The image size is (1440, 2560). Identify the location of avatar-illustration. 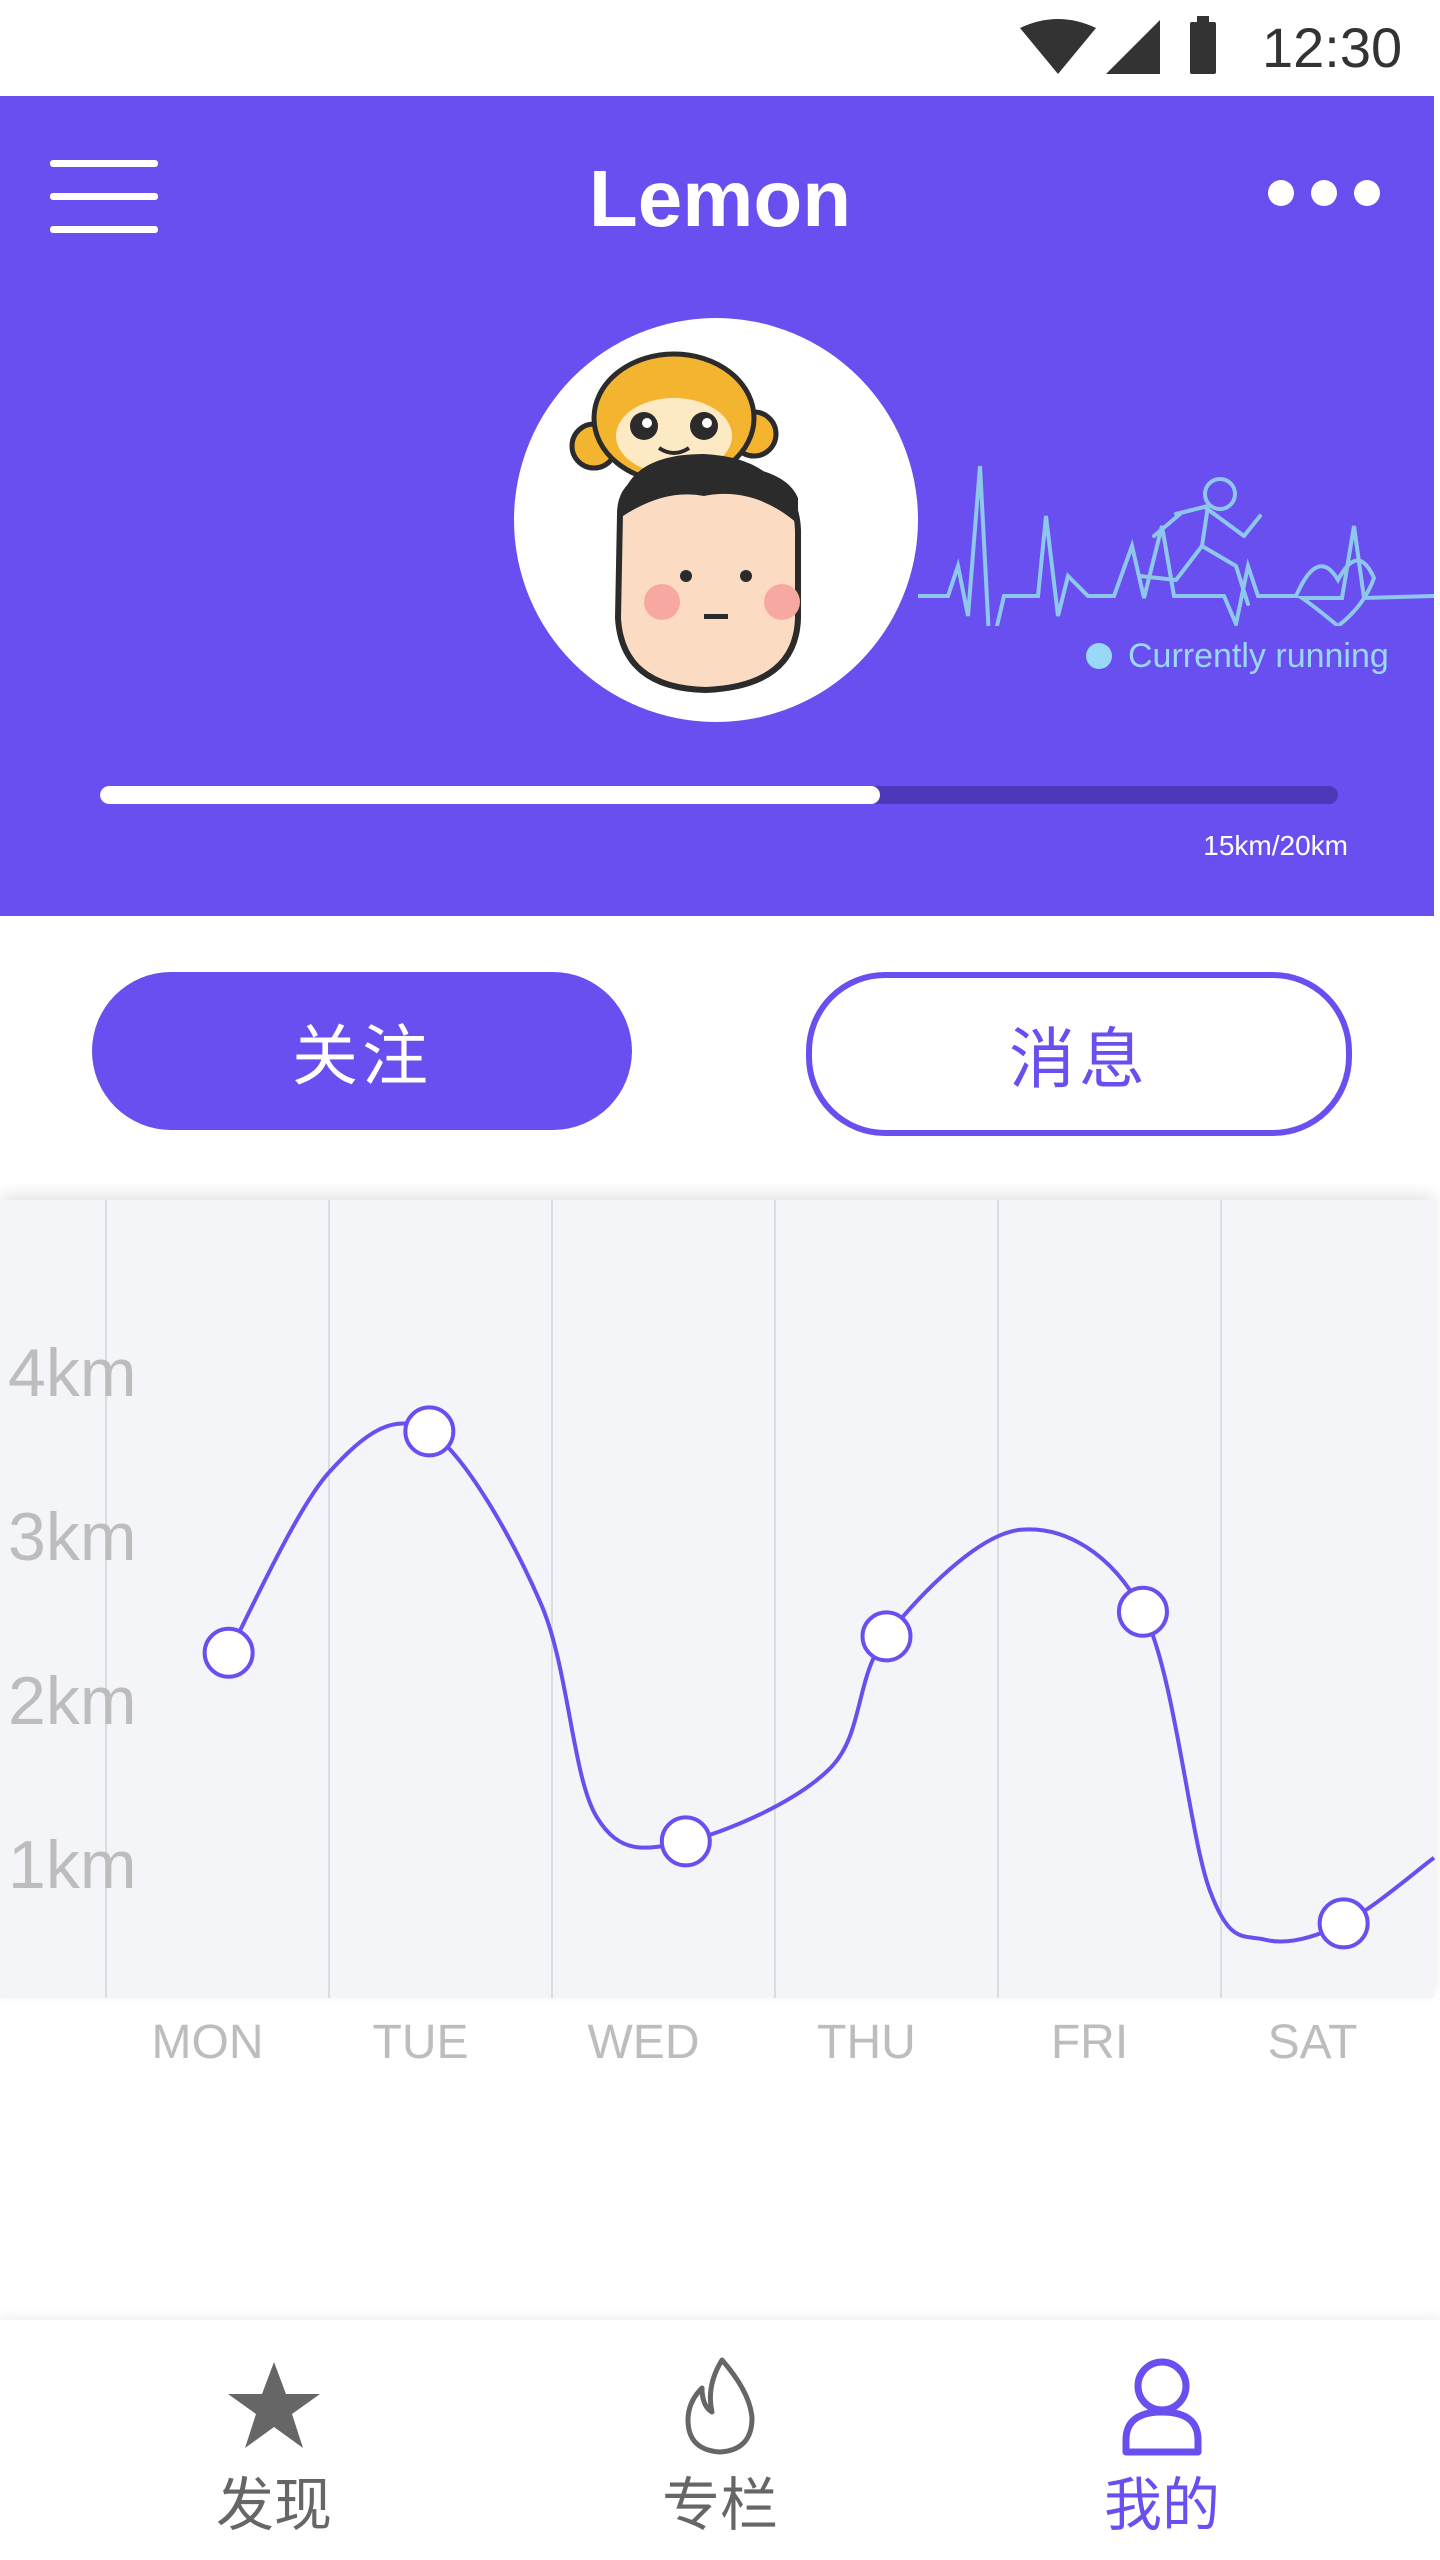
(685, 522).